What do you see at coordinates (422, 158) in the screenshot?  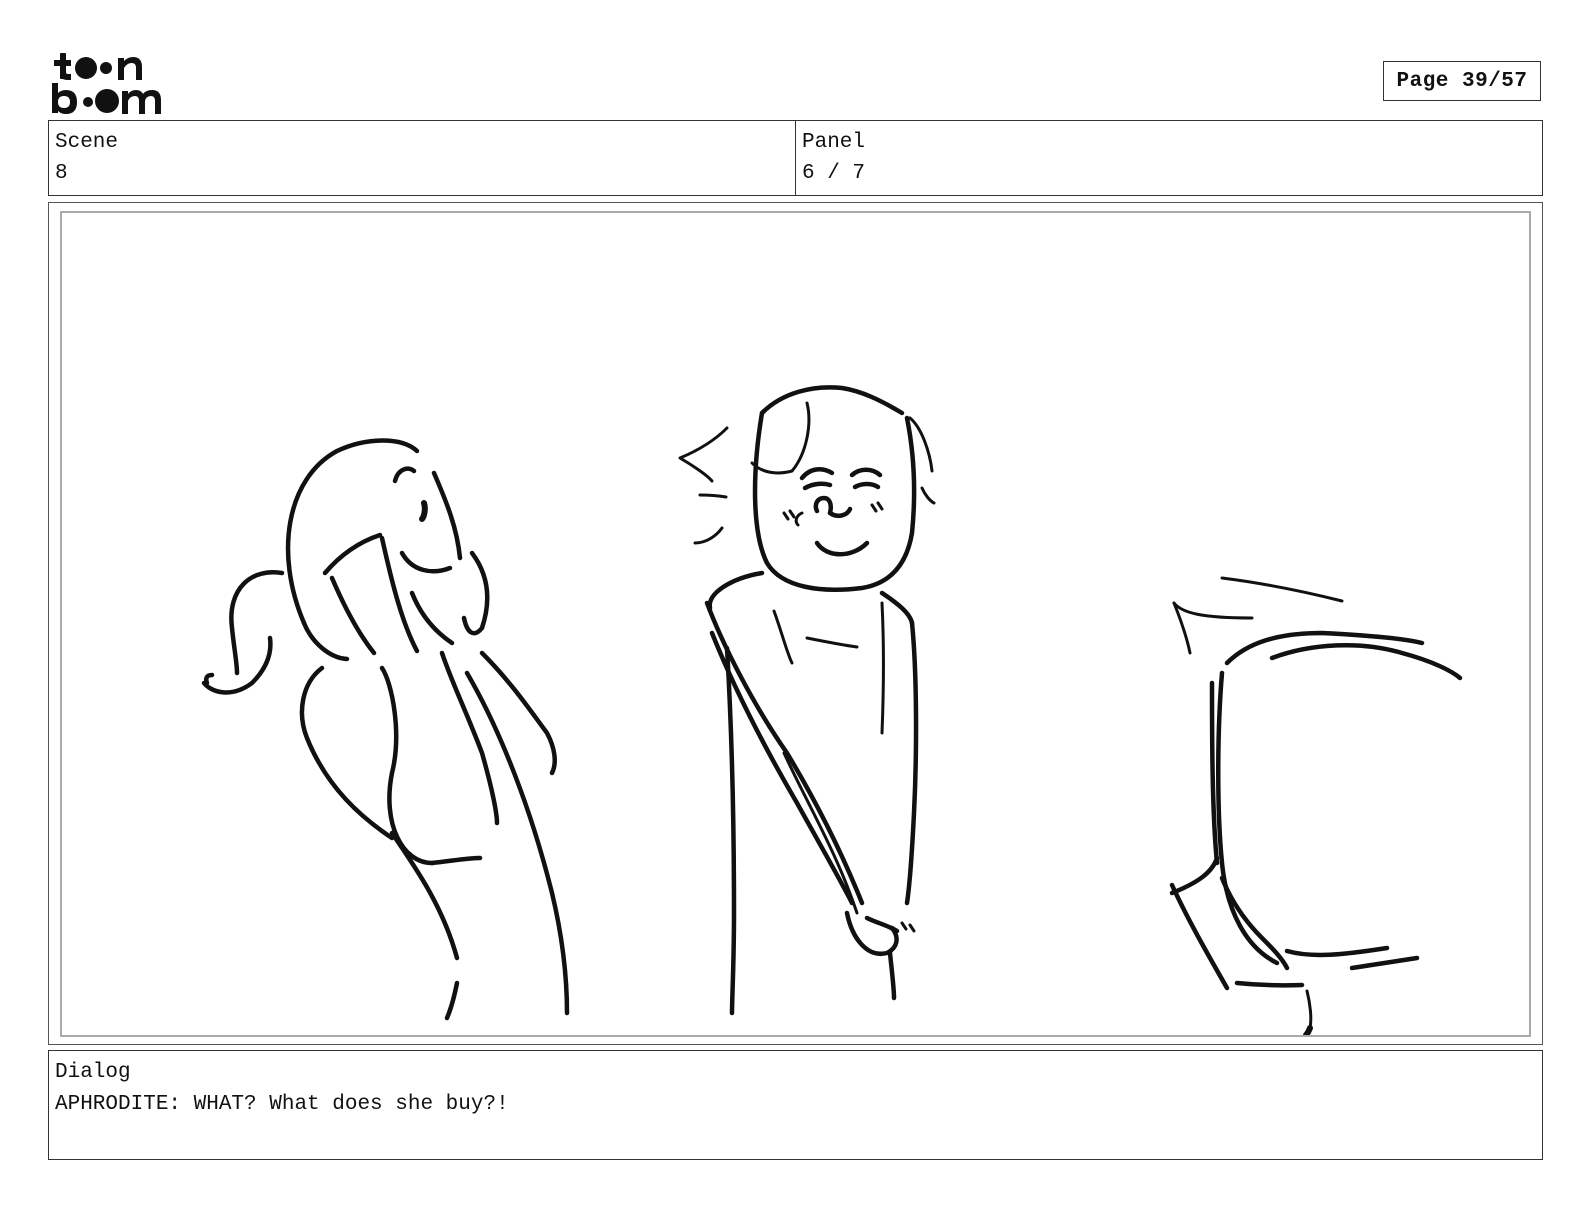 I see `scene-cell: Scene 8` at bounding box center [422, 158].